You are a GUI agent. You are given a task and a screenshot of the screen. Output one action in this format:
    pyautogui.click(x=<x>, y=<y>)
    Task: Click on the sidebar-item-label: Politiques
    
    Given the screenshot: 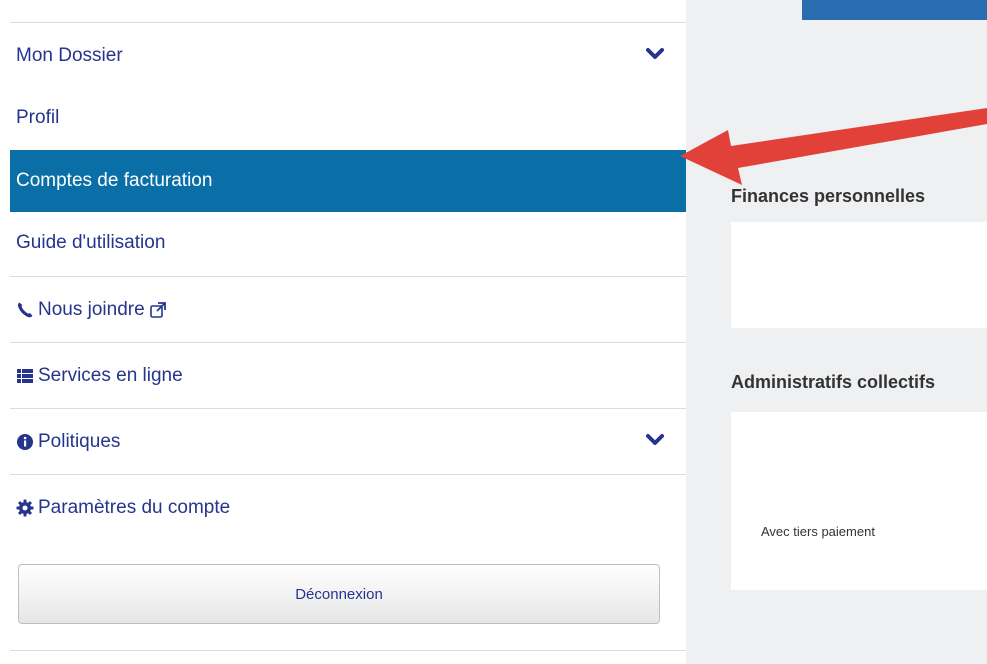 What is the action you would take?
    pyautogui.click(x=79, y=441)
    